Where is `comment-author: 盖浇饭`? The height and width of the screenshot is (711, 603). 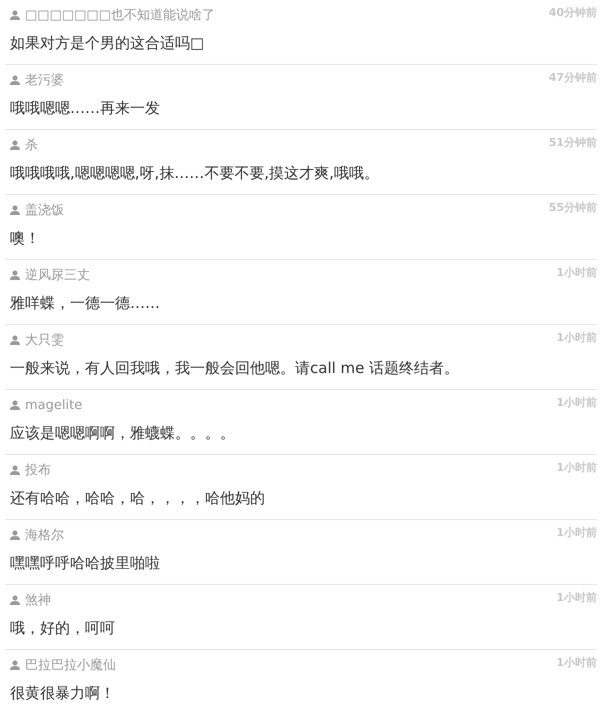
comment-author: 盖浇饭 is located at coordinates (44, 210).